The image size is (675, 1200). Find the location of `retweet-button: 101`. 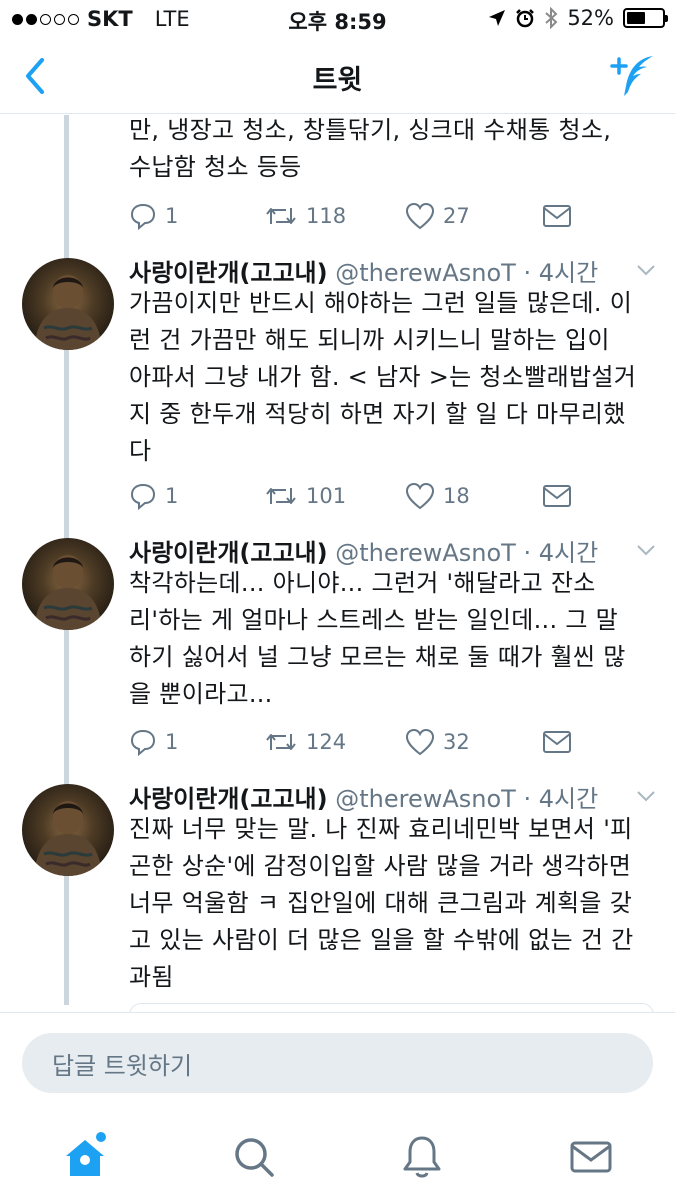

retweet-button: 101 is located at coordinates (305, 496).